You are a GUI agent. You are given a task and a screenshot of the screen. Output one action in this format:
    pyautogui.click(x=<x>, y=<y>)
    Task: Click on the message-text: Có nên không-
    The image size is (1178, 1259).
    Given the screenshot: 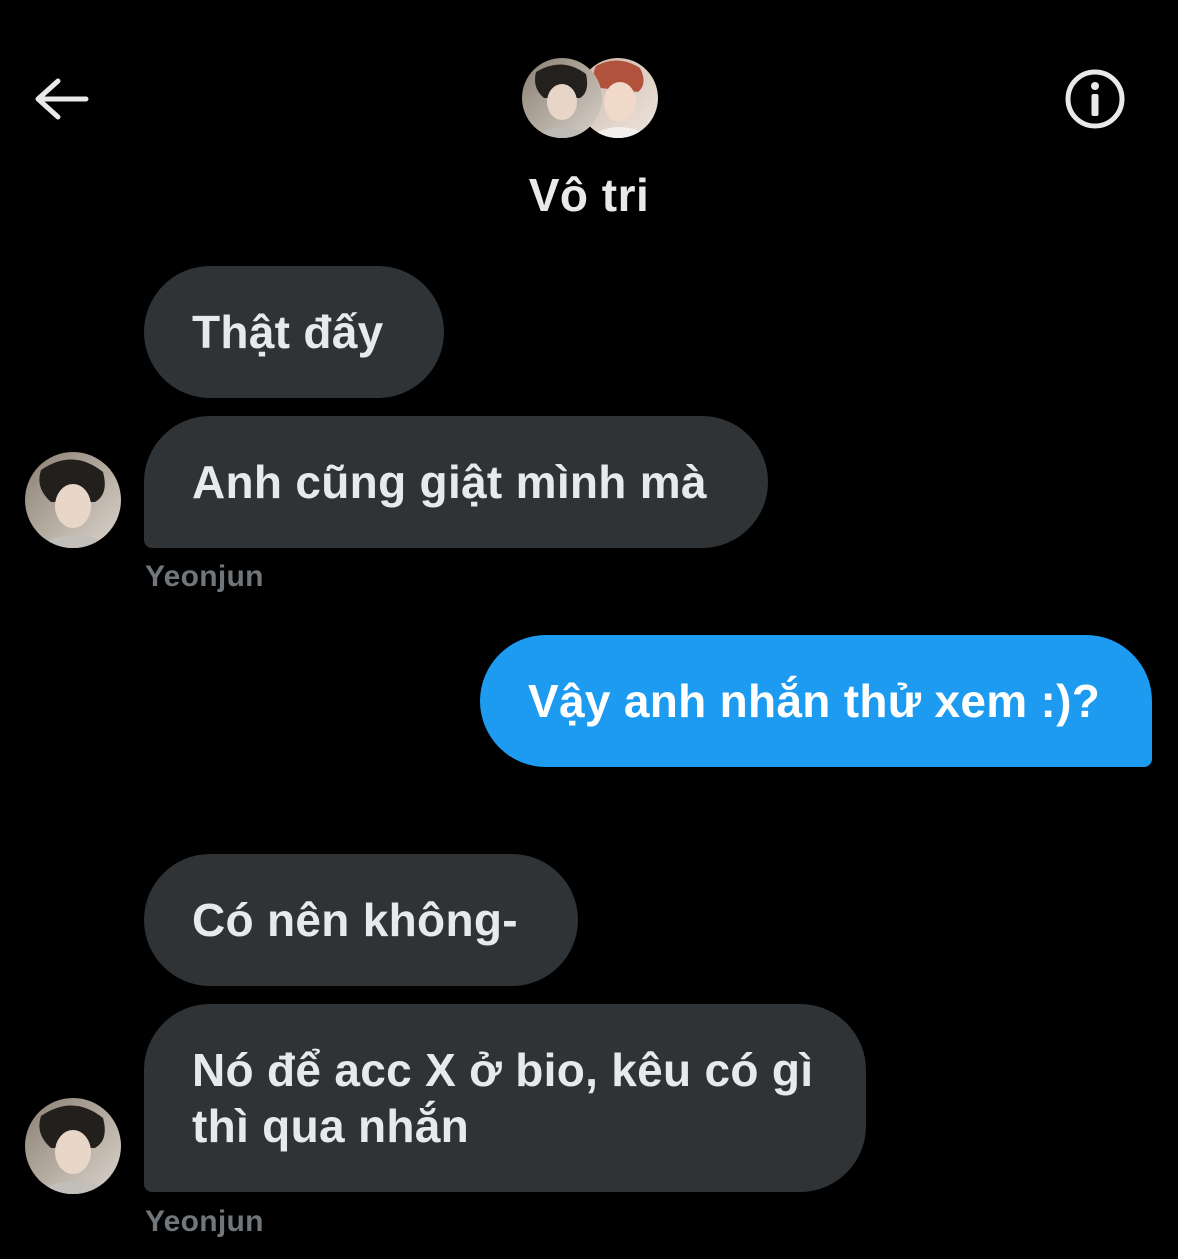 What is the action you would take?
    pyautogui.click(x=355, y=920)
    